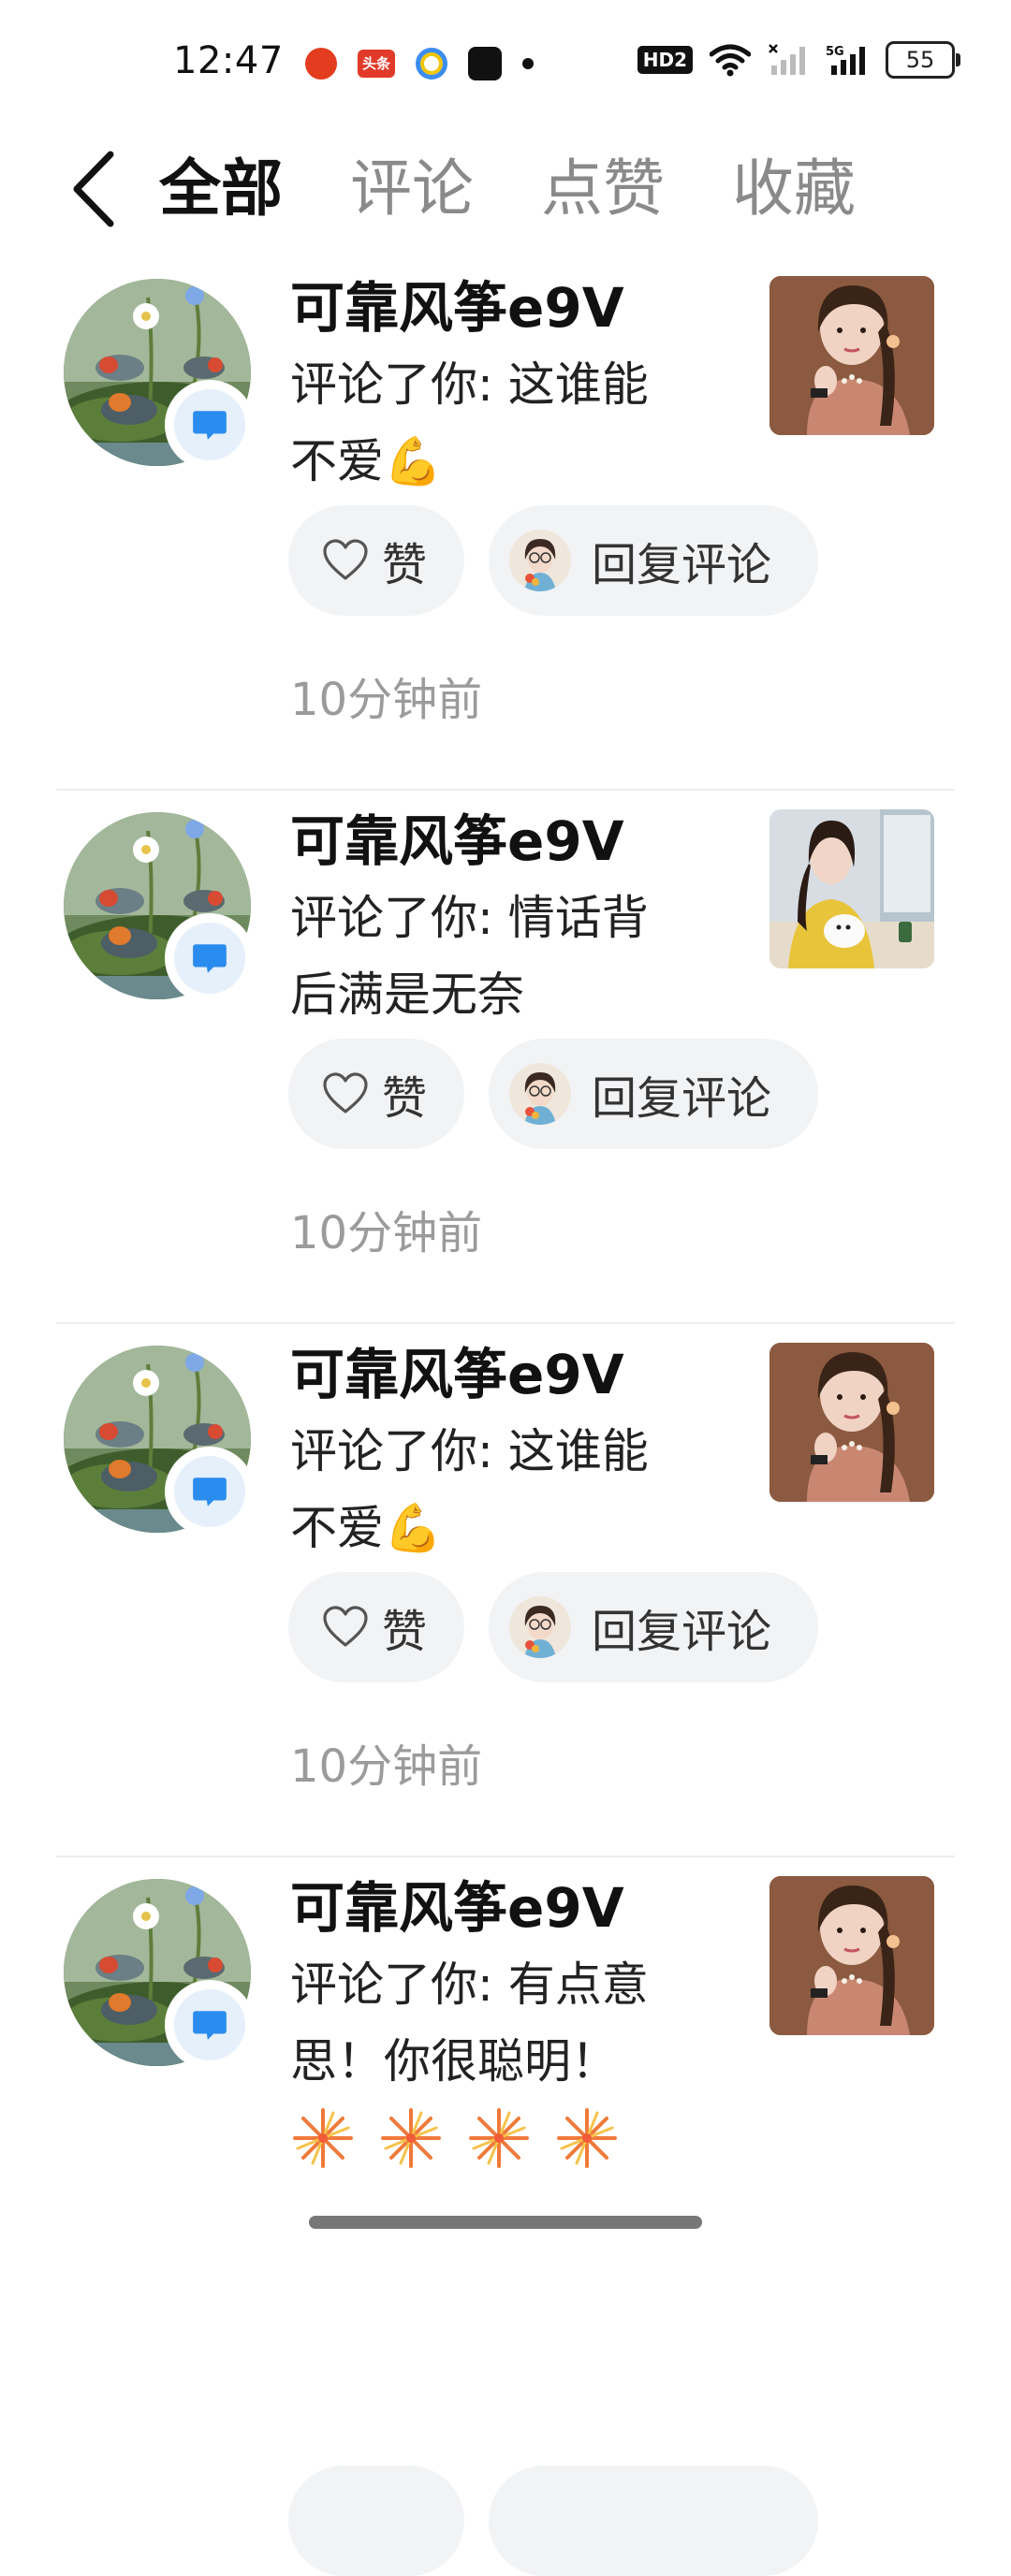 The image size is (1011, 2576). I want to click on firework-emoji-row, so click(515, 2138).